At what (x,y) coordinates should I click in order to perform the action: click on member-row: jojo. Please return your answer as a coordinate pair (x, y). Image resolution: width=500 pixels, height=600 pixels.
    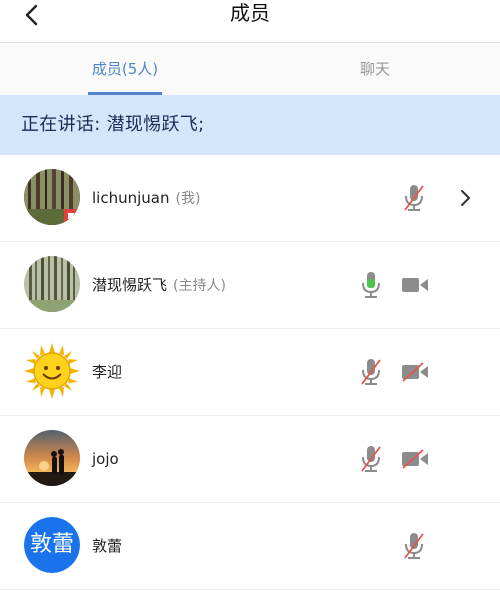
    Looking at the image, I should click on (250, 459).